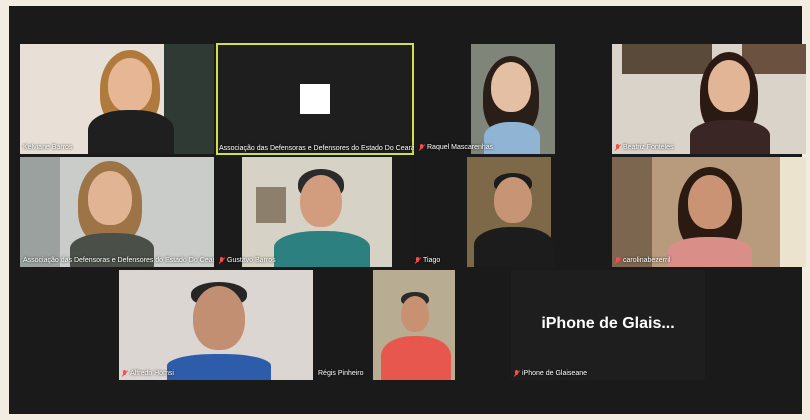  I want to click on participant-name: carolinabezerril, so click(642, 260).